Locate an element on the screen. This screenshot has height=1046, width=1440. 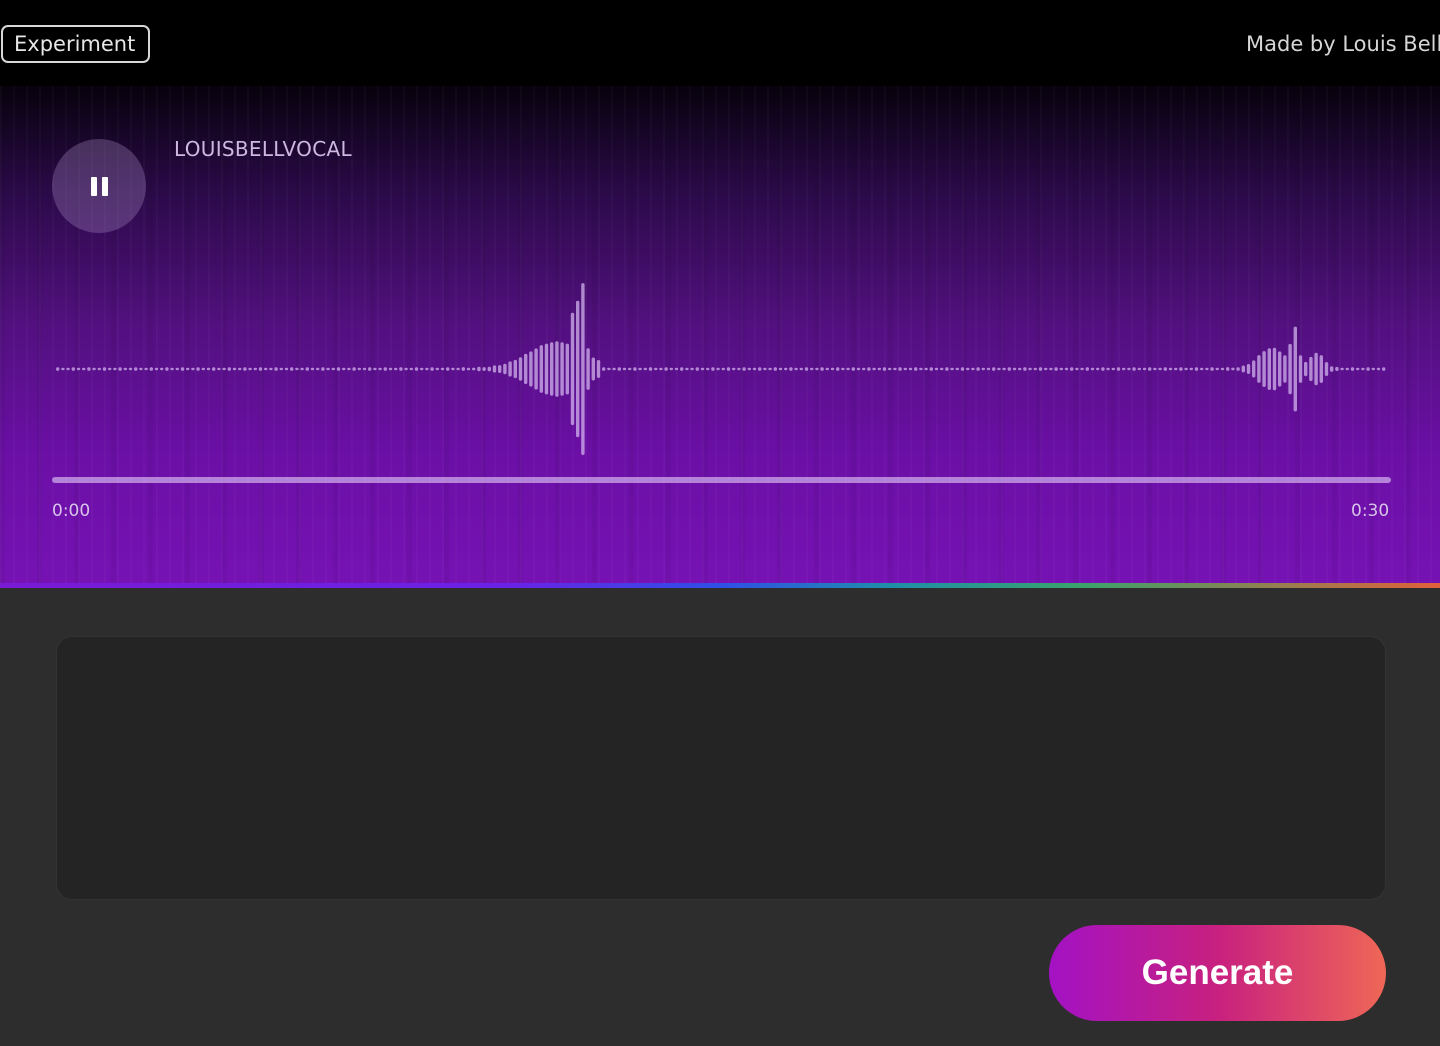
gradient-divider is located at coordinates (720, 585).